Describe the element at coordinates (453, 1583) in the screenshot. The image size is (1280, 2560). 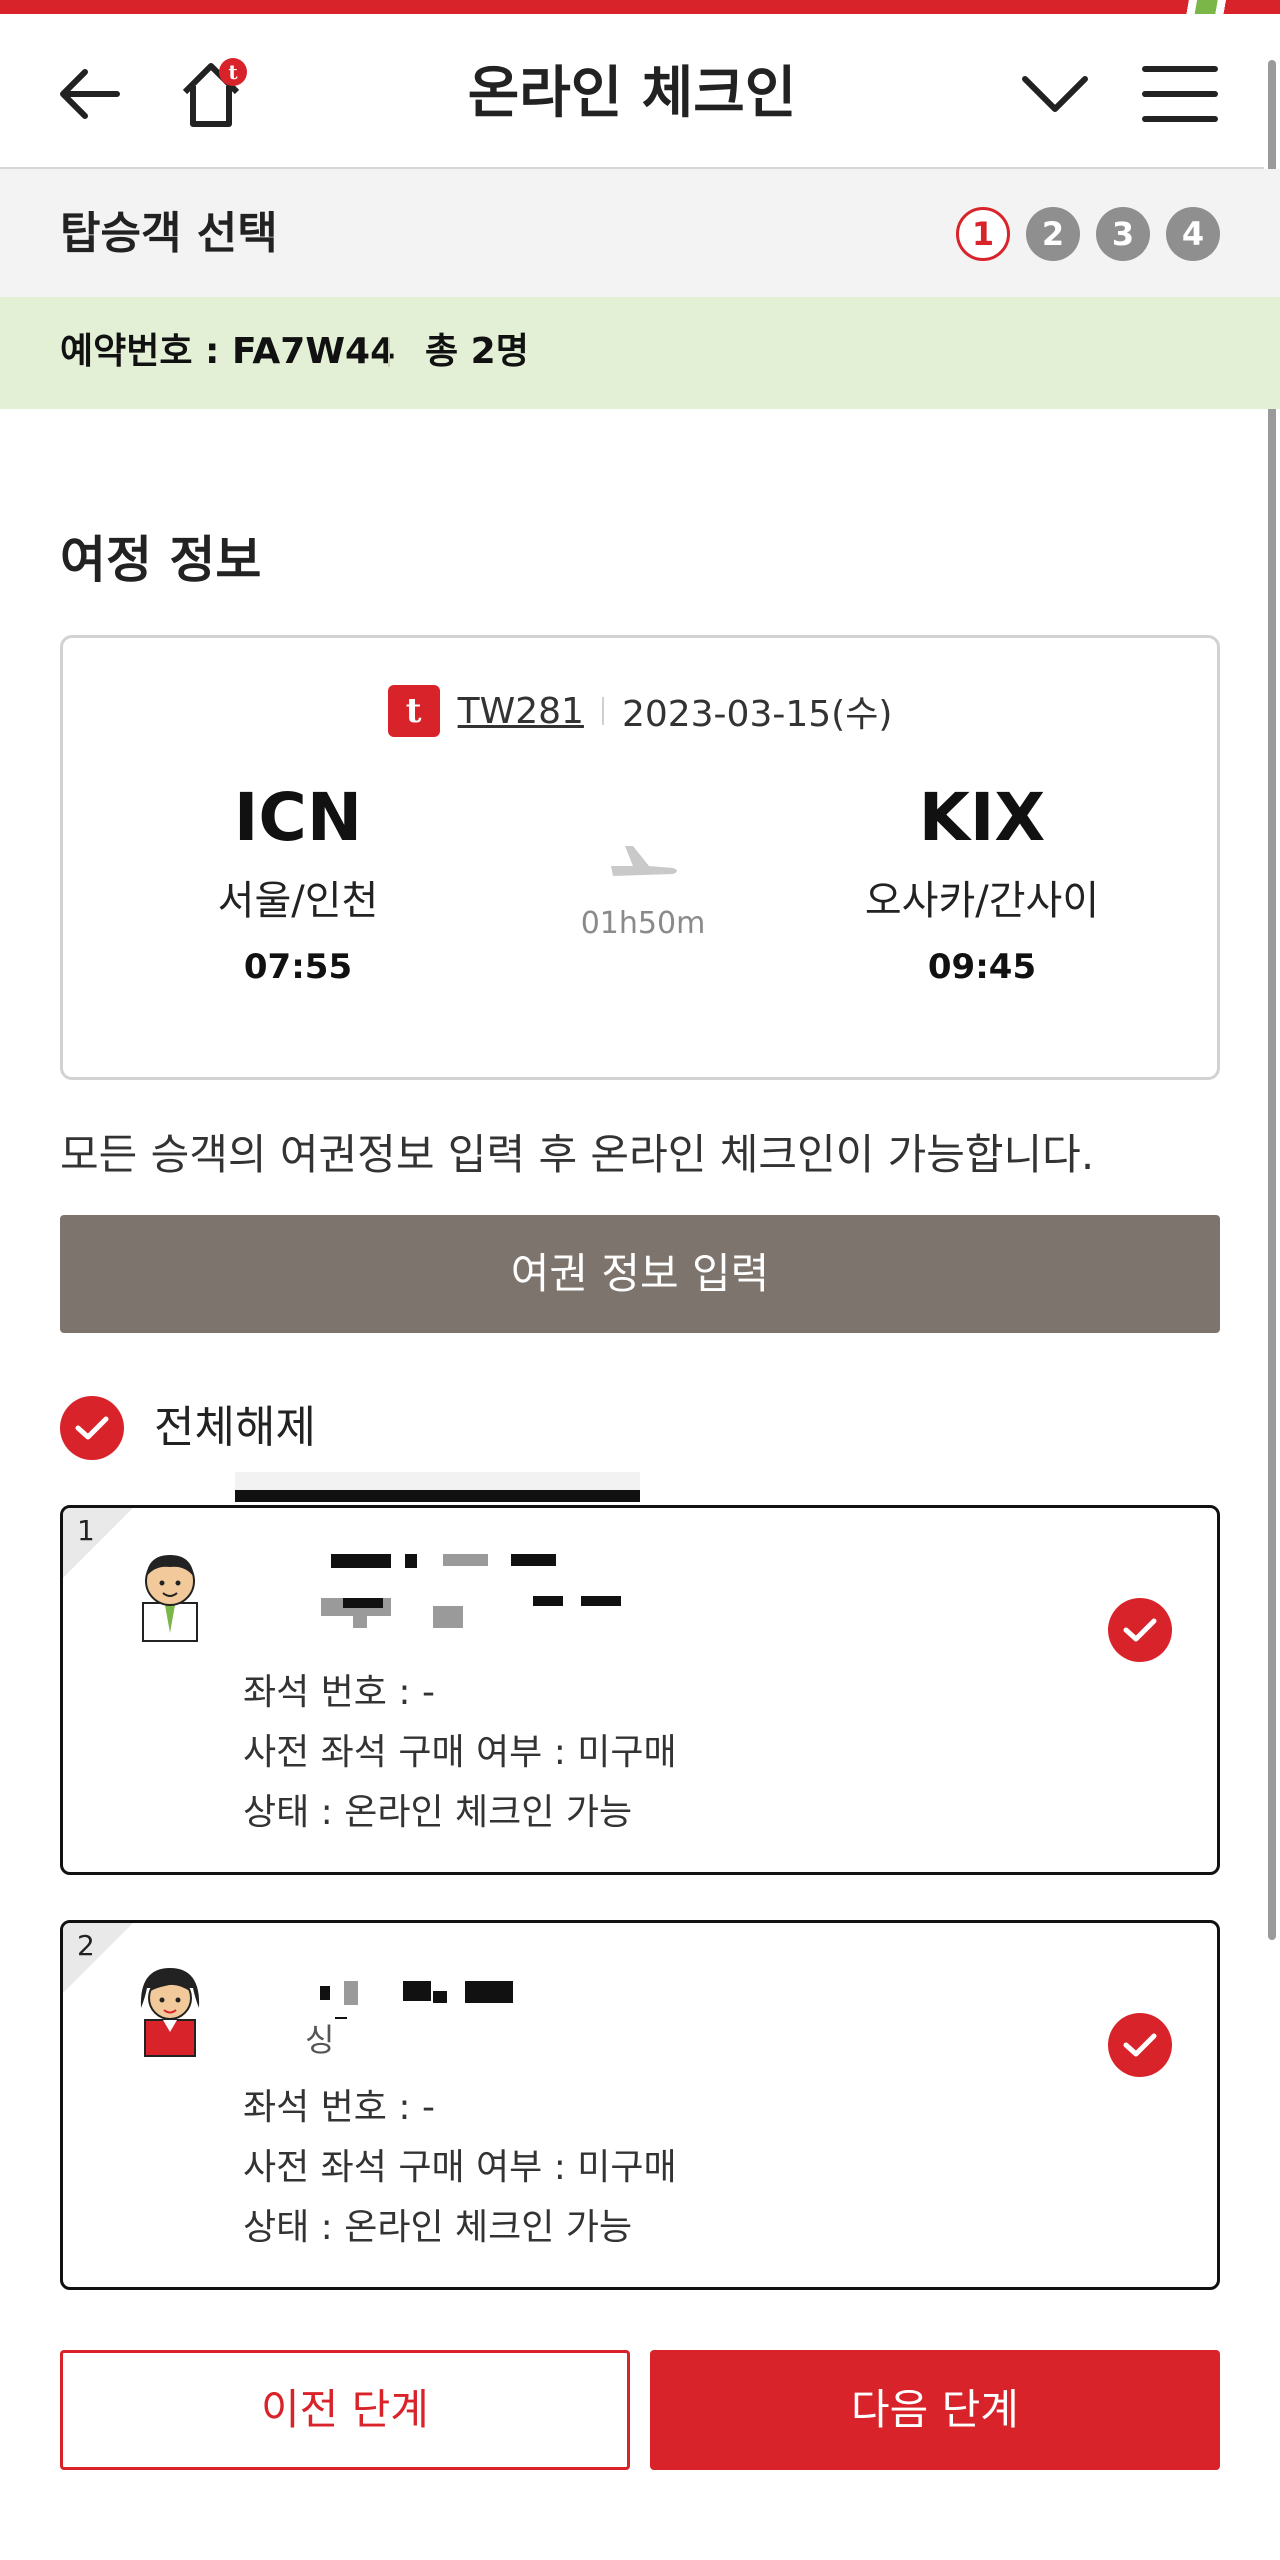
I see `passenger-name-redacted` at that location.